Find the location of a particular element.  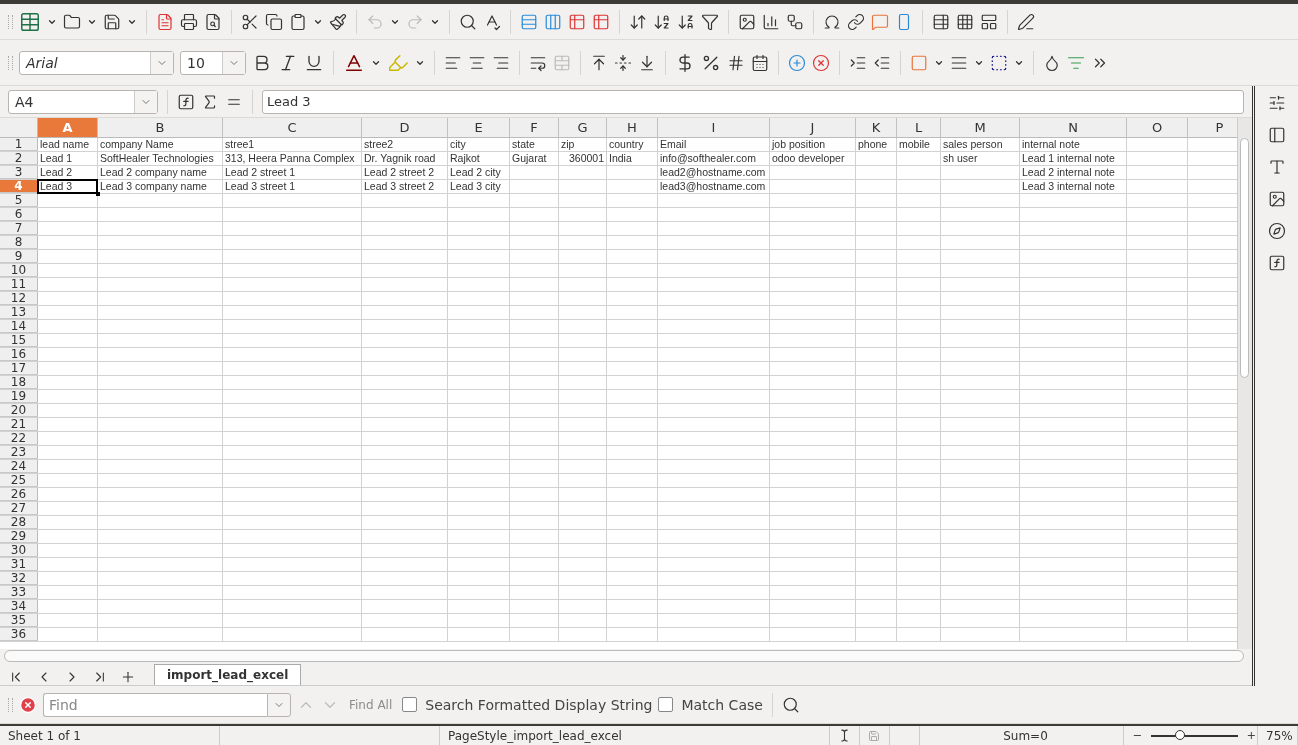

text-style-icon is located at coordinates (1276, 167).